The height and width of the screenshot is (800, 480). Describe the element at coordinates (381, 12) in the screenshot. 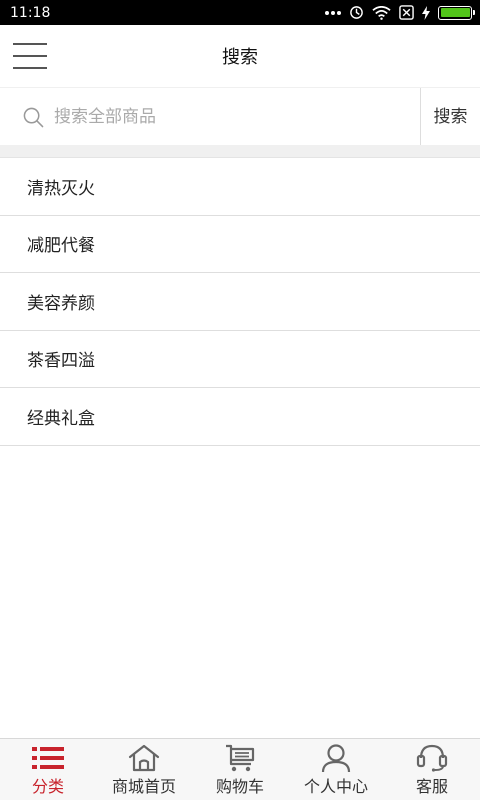

I see `wifi-icon` at that location.